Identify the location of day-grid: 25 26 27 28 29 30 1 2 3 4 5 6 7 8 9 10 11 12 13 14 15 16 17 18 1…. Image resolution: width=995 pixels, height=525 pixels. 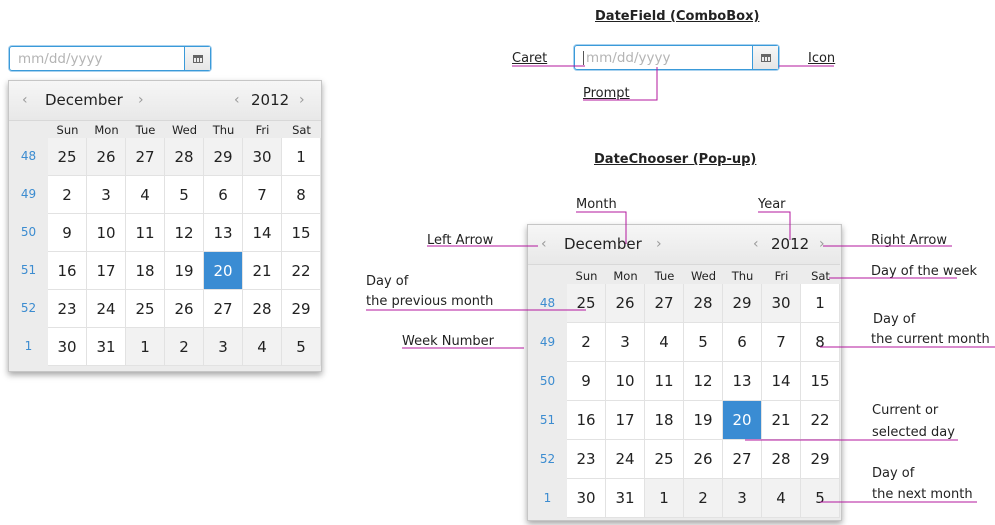
(184, 252).